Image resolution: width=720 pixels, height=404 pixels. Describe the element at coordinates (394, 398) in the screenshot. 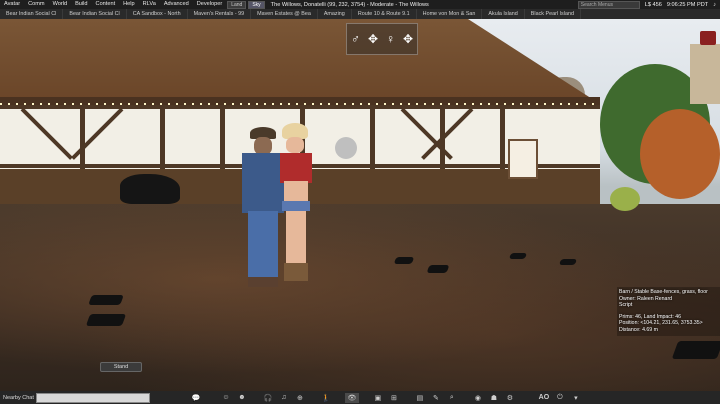

I see `minimap-icon: ⊞` at that location.